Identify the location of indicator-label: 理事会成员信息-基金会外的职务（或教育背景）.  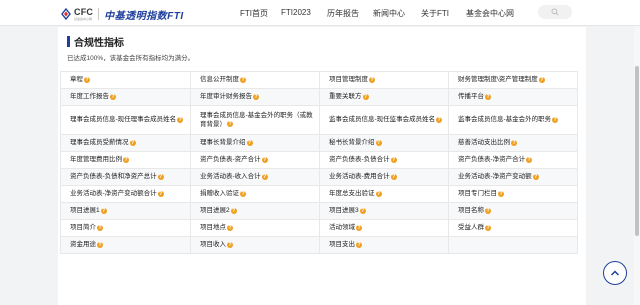
(256, 119).